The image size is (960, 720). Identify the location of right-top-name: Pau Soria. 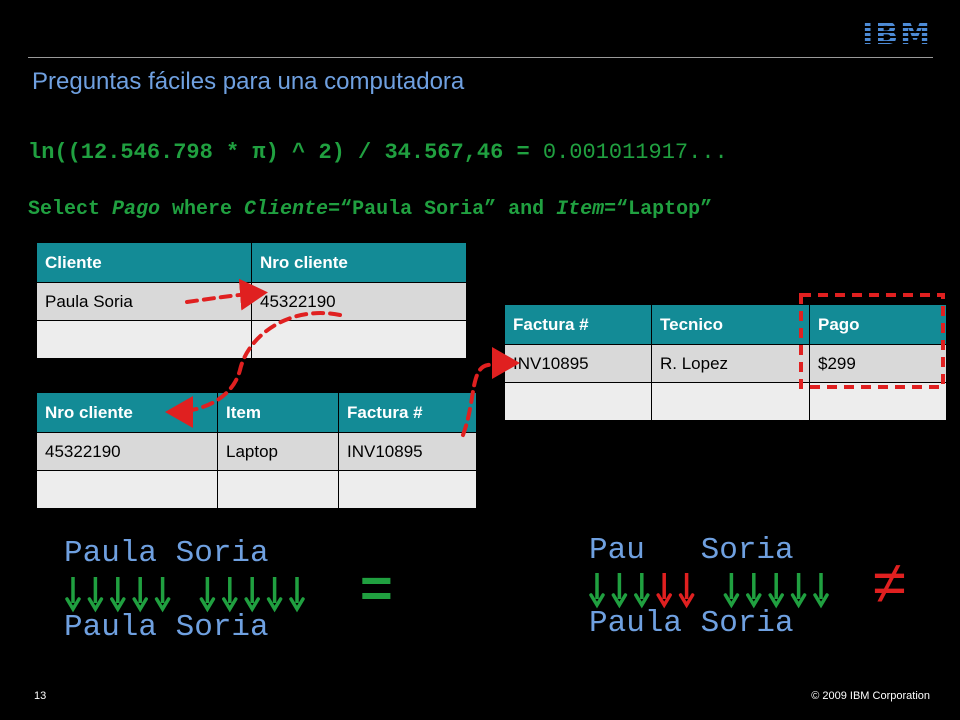
(691, 550).